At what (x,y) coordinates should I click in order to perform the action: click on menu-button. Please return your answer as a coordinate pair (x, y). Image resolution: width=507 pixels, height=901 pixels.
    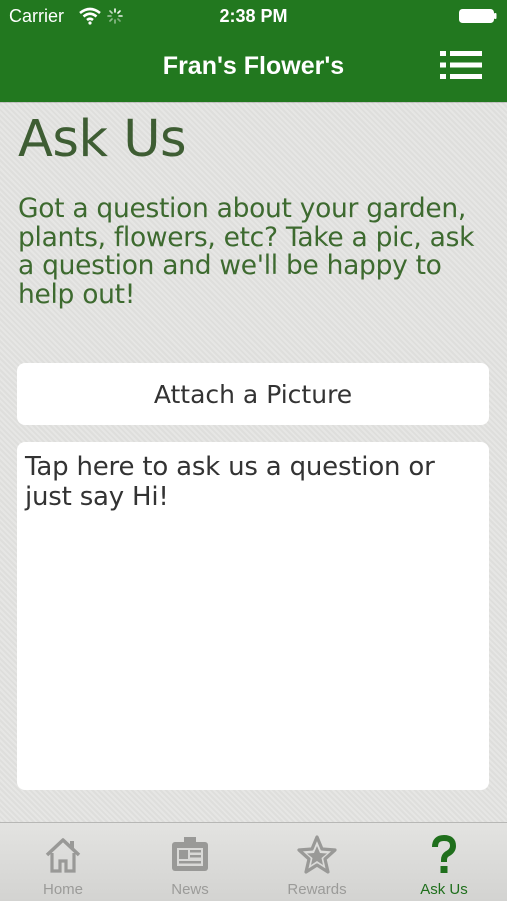
    Looking at the image, I should click on (461, 65).